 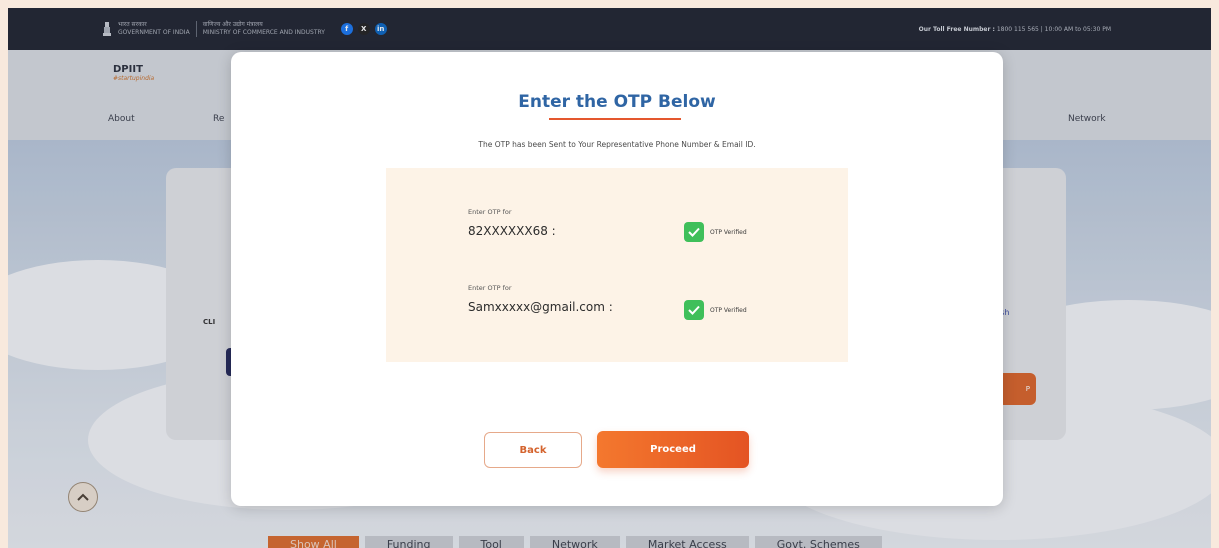 What do you see at coordinates (673, 449) in the screenshot?
I see `proceed-button: Proceed` at bounding box center [673, 449].